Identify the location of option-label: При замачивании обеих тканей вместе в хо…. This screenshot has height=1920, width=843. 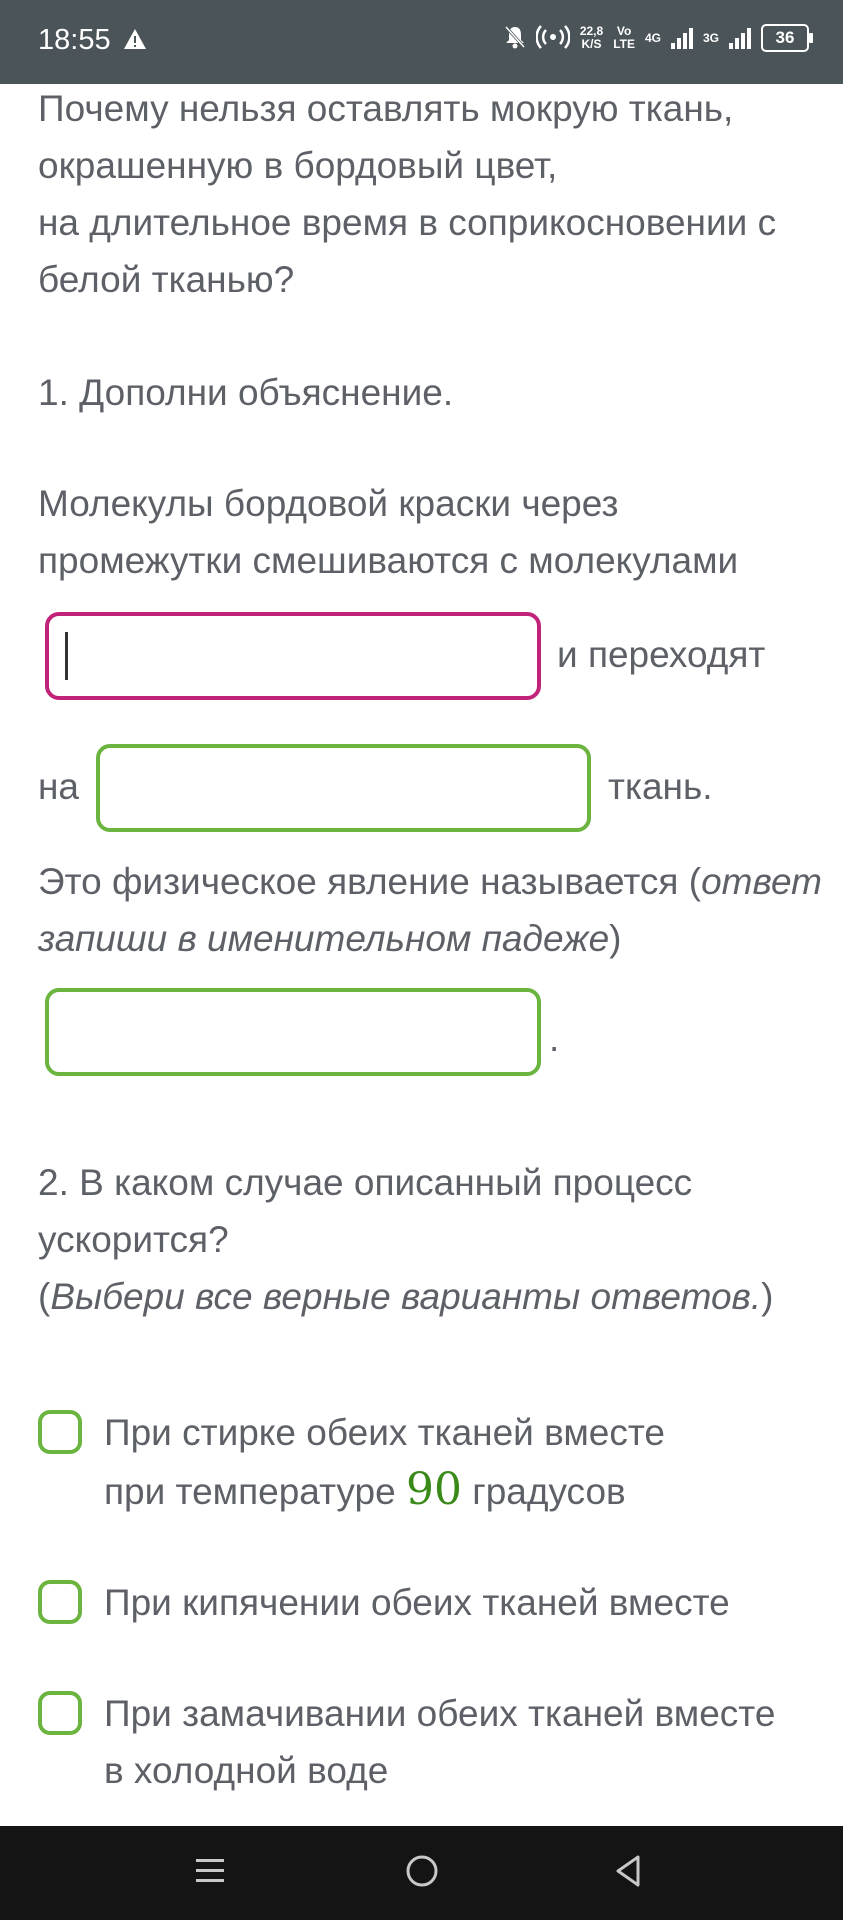
(439, 1742).